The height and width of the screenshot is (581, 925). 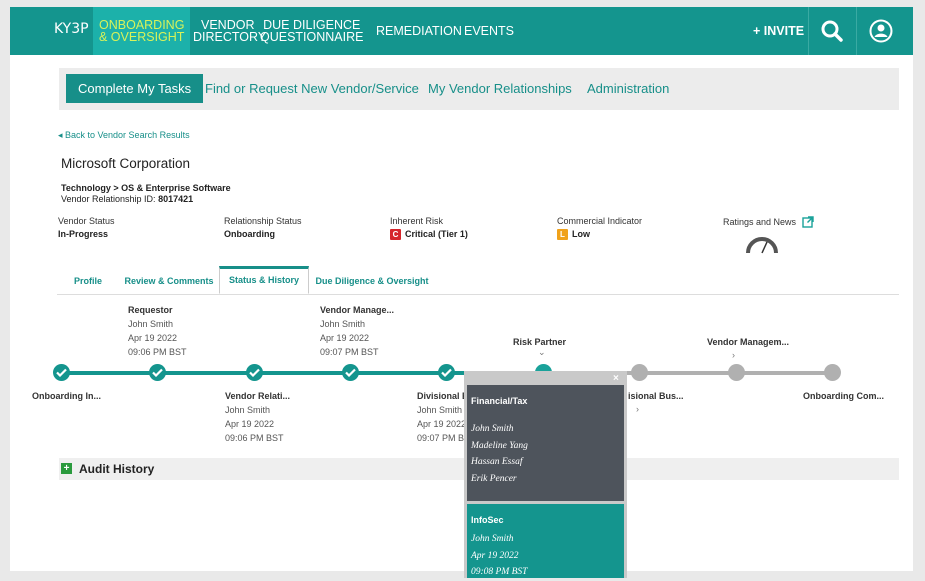 What do you see at coordinates (417, 221) in the screenshot?
I see `inherent-risk-label: Inherent Risk` at bounding box center [417, 221].